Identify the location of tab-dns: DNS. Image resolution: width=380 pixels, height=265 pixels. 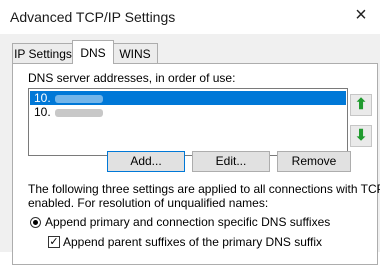
(93, 52).